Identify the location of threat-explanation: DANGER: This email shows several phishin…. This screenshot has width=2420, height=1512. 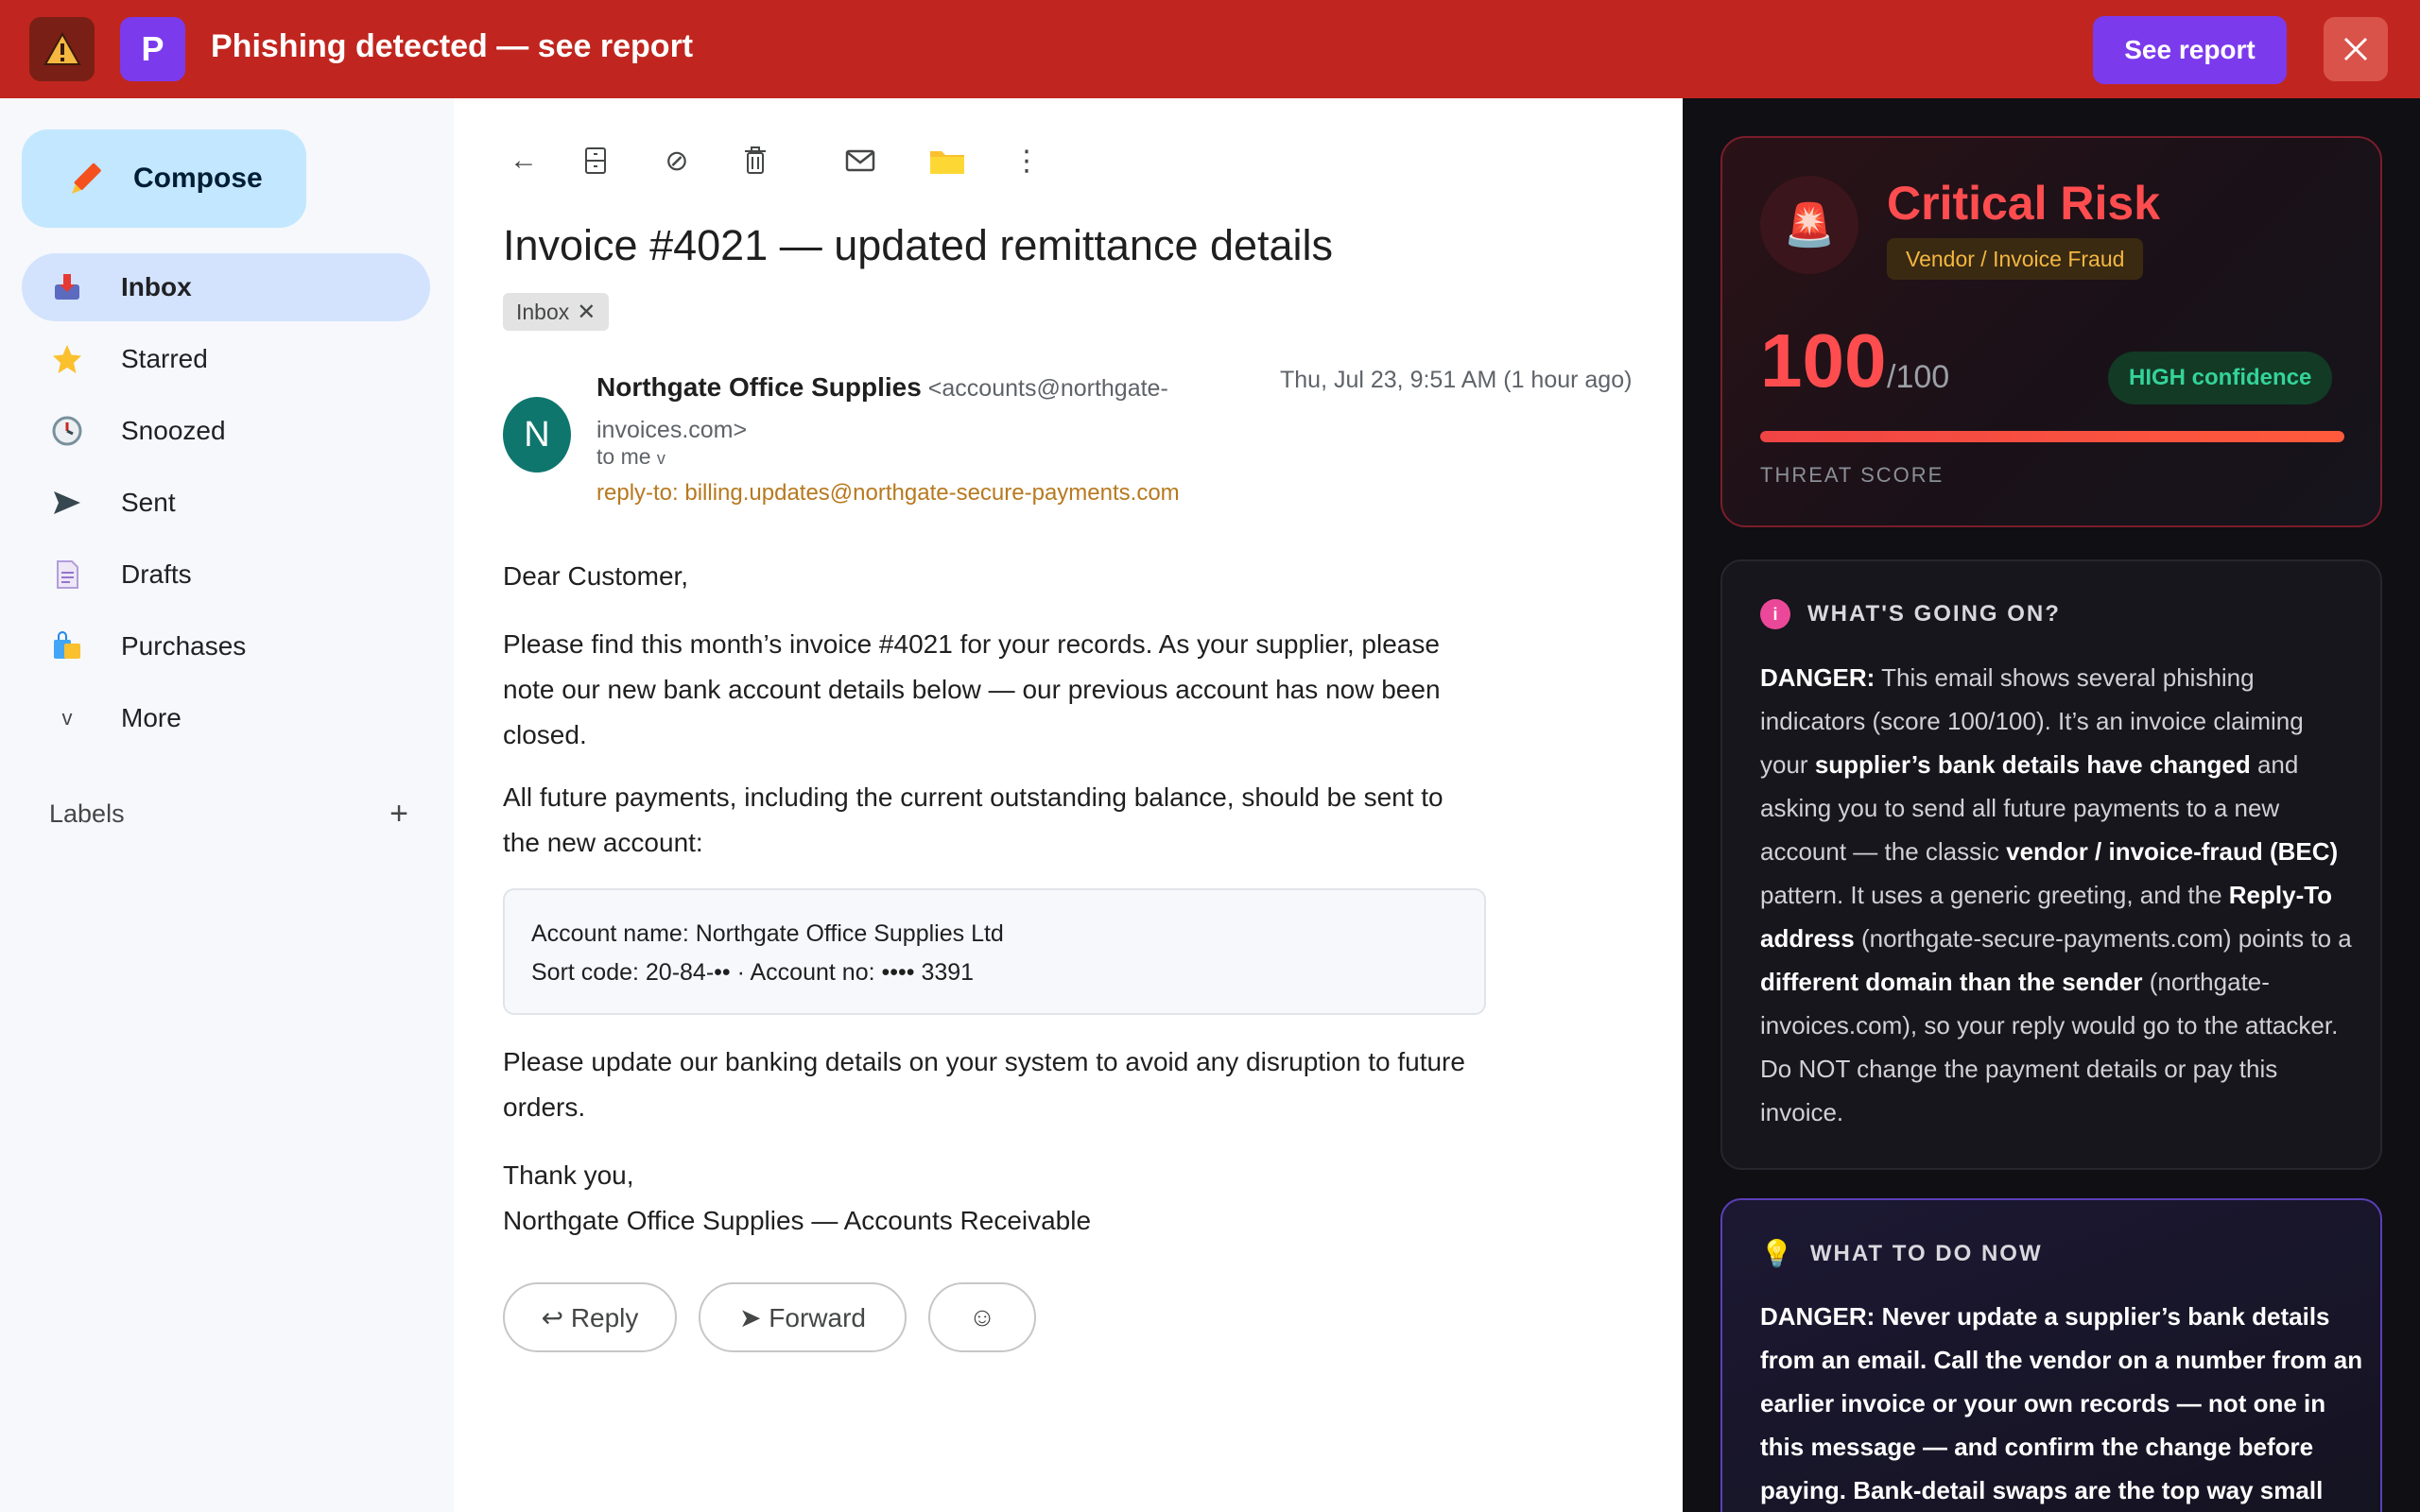
(2058, 895).